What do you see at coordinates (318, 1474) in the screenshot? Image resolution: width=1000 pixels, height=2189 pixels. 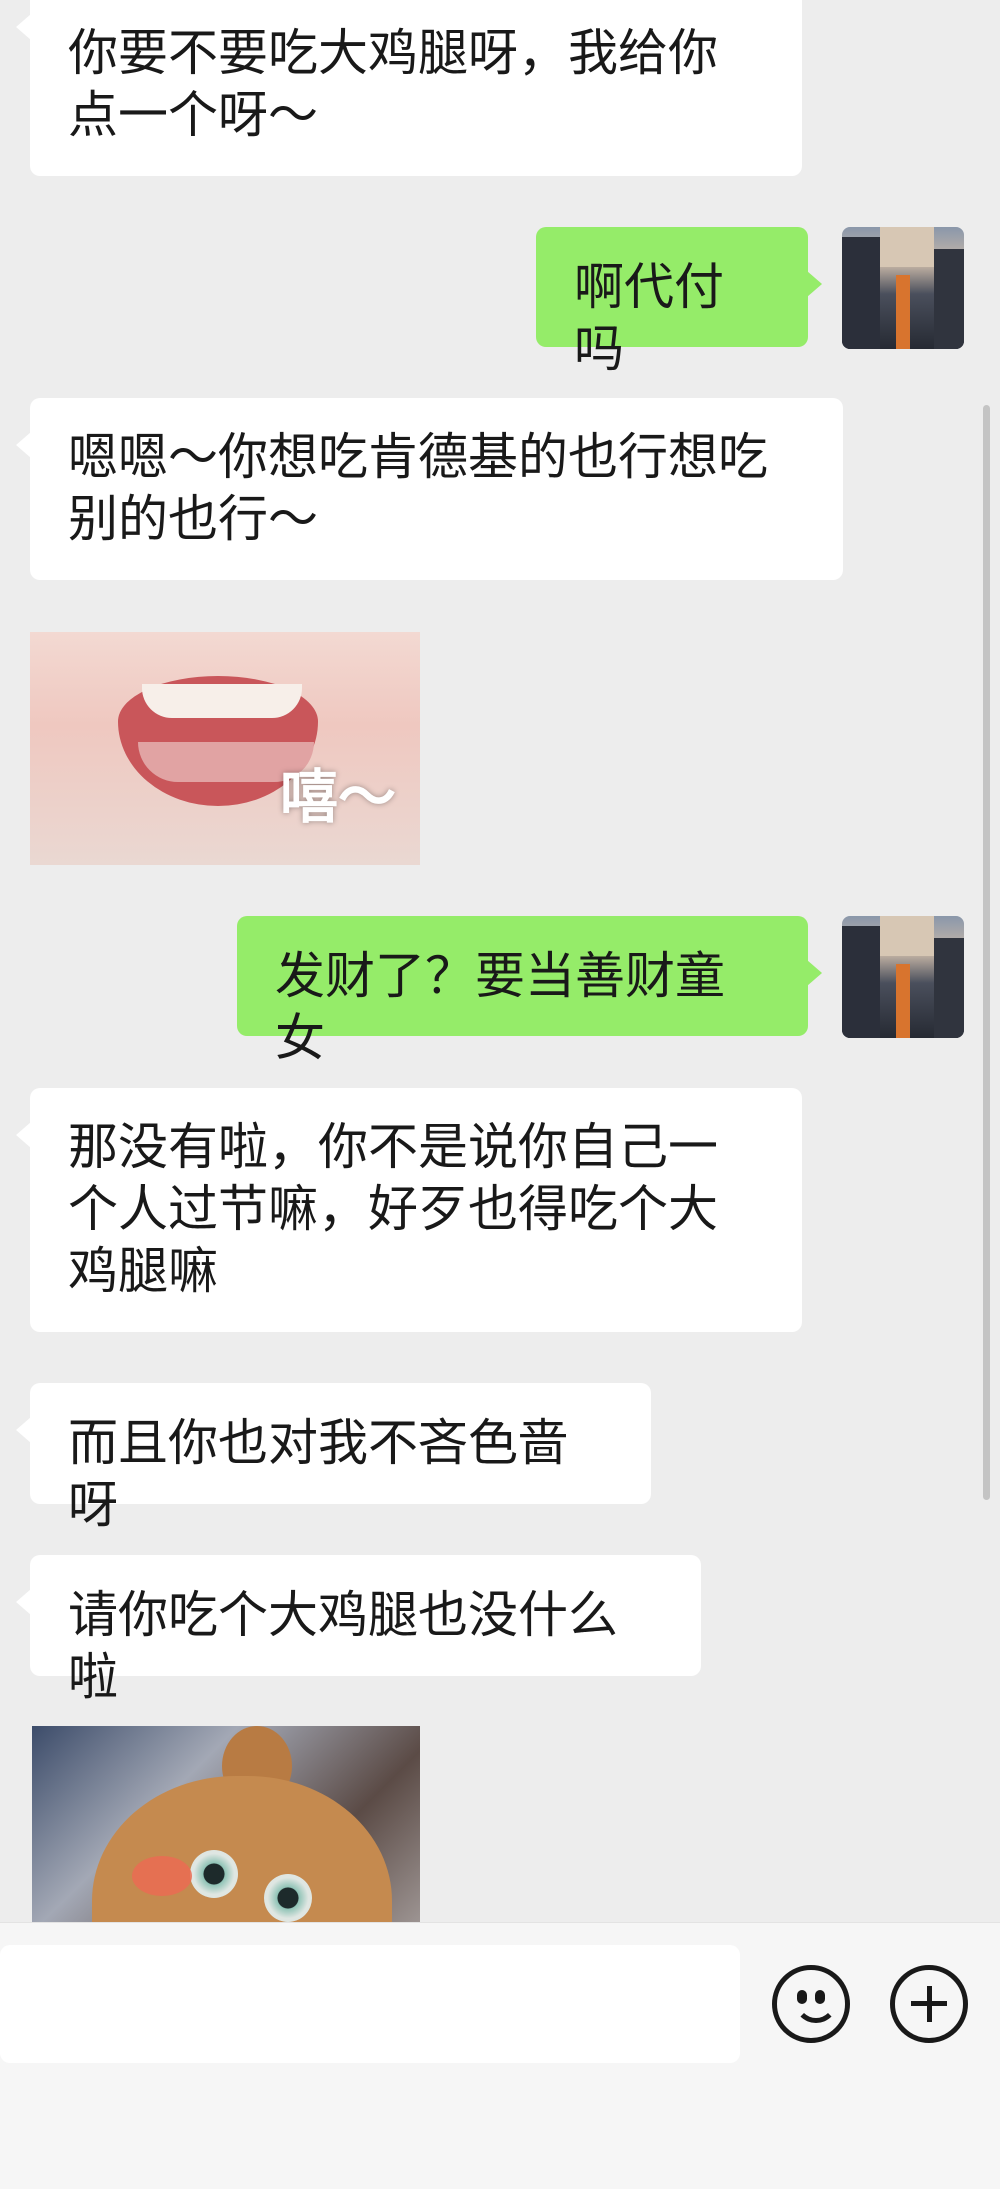 I see `message-text: 而且你也对我不吝色啬呀` at bounding box center [318, 1474].